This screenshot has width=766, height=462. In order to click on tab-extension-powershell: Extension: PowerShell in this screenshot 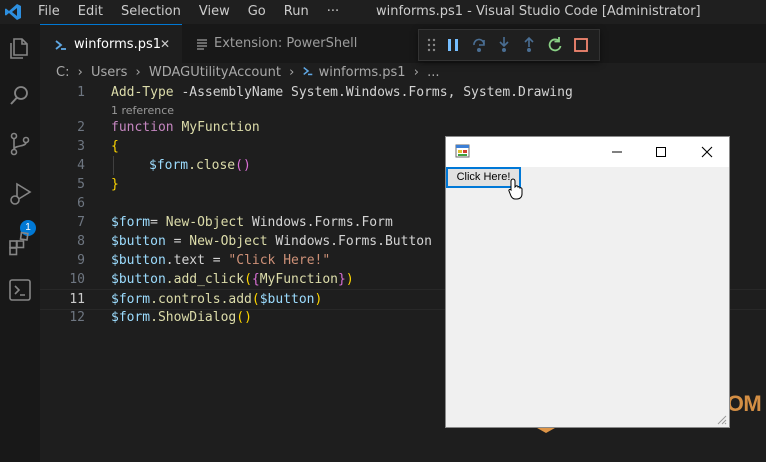, I will do `click(282, 43)`.